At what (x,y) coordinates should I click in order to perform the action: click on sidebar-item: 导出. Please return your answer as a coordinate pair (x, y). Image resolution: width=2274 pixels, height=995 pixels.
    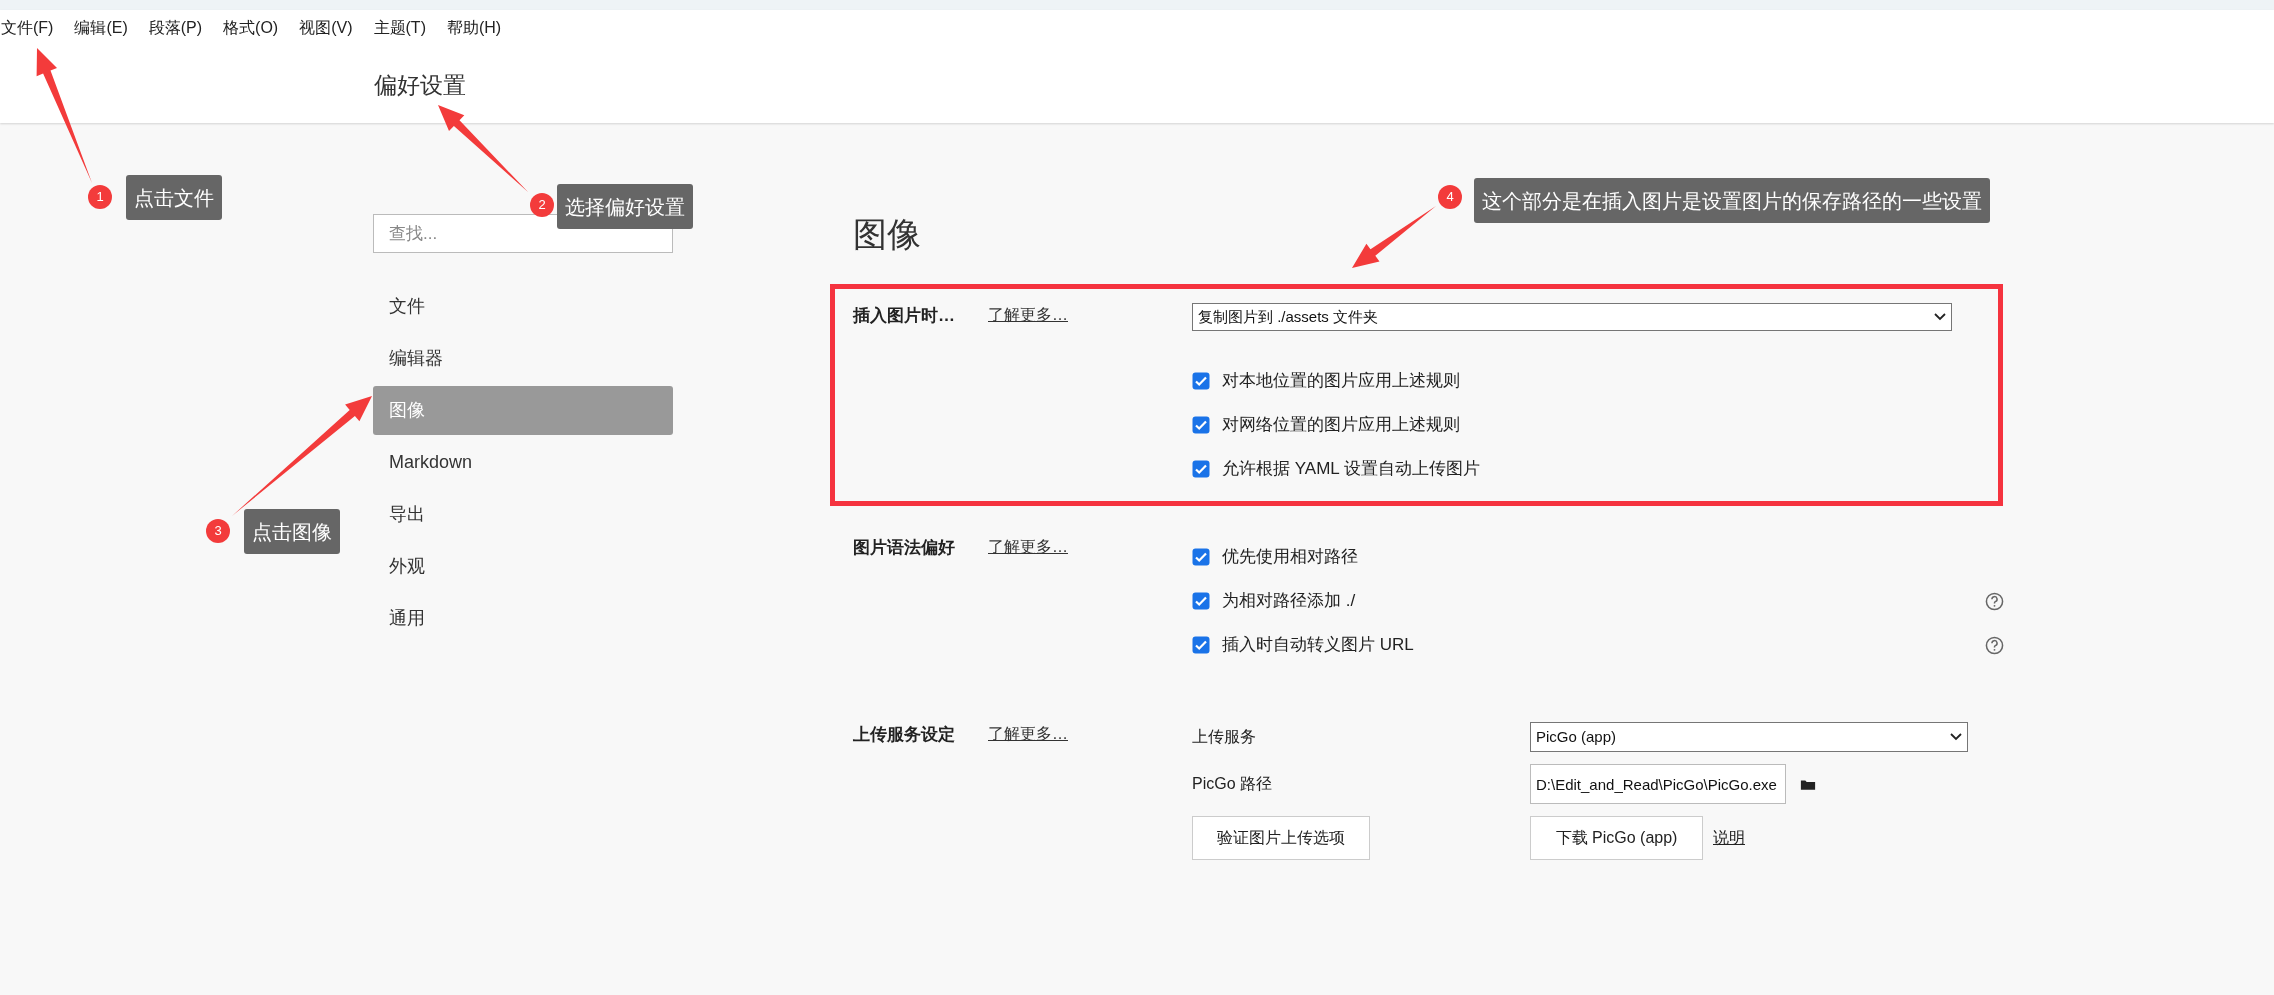
    Looking at the image, I should click on (523, 514).